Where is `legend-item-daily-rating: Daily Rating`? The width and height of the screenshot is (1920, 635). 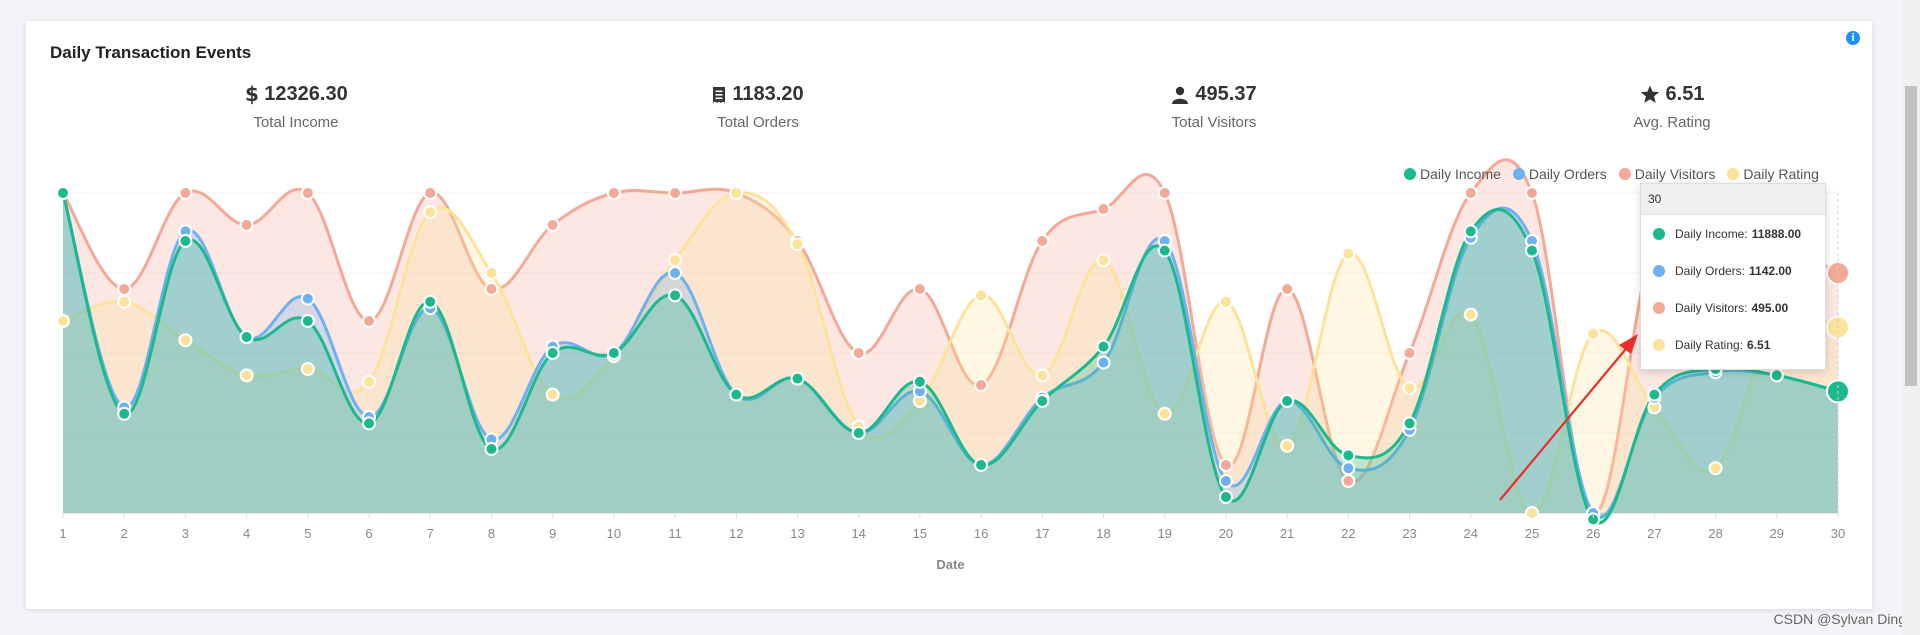
legend-item-daily-rating: Daily Rating is located at coordinates (1773, 174).